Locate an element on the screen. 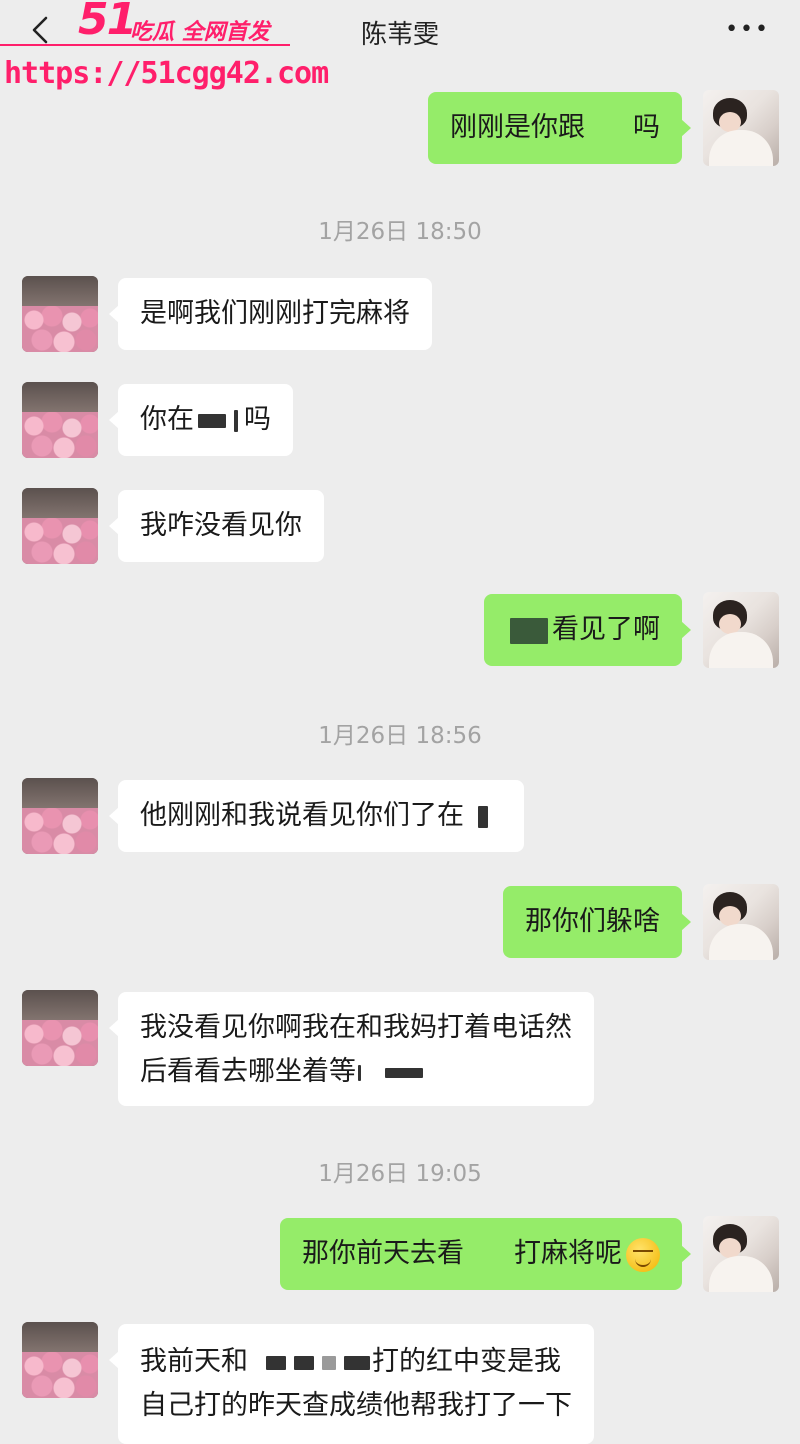 Image resolution: width=800 pixels, height=1444 pixels. message-bubble-outgoing: 看见了啊 is located at coordinates (587, 630).